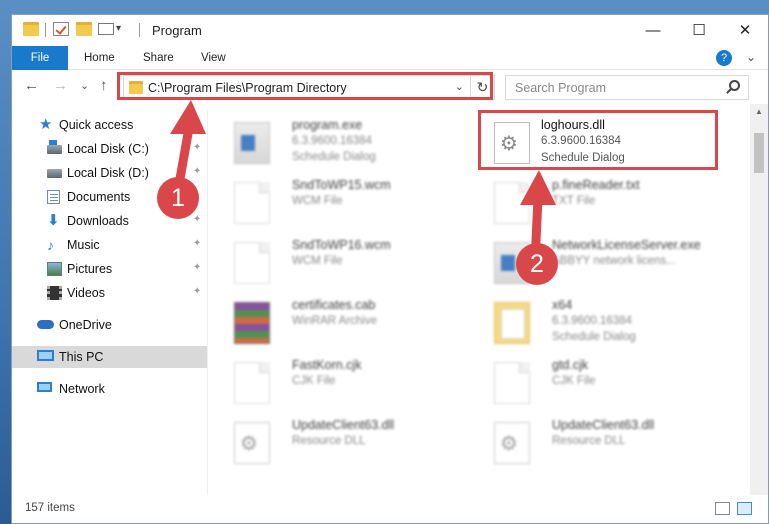  I want to click on cloud-icon, so click(45, 324).